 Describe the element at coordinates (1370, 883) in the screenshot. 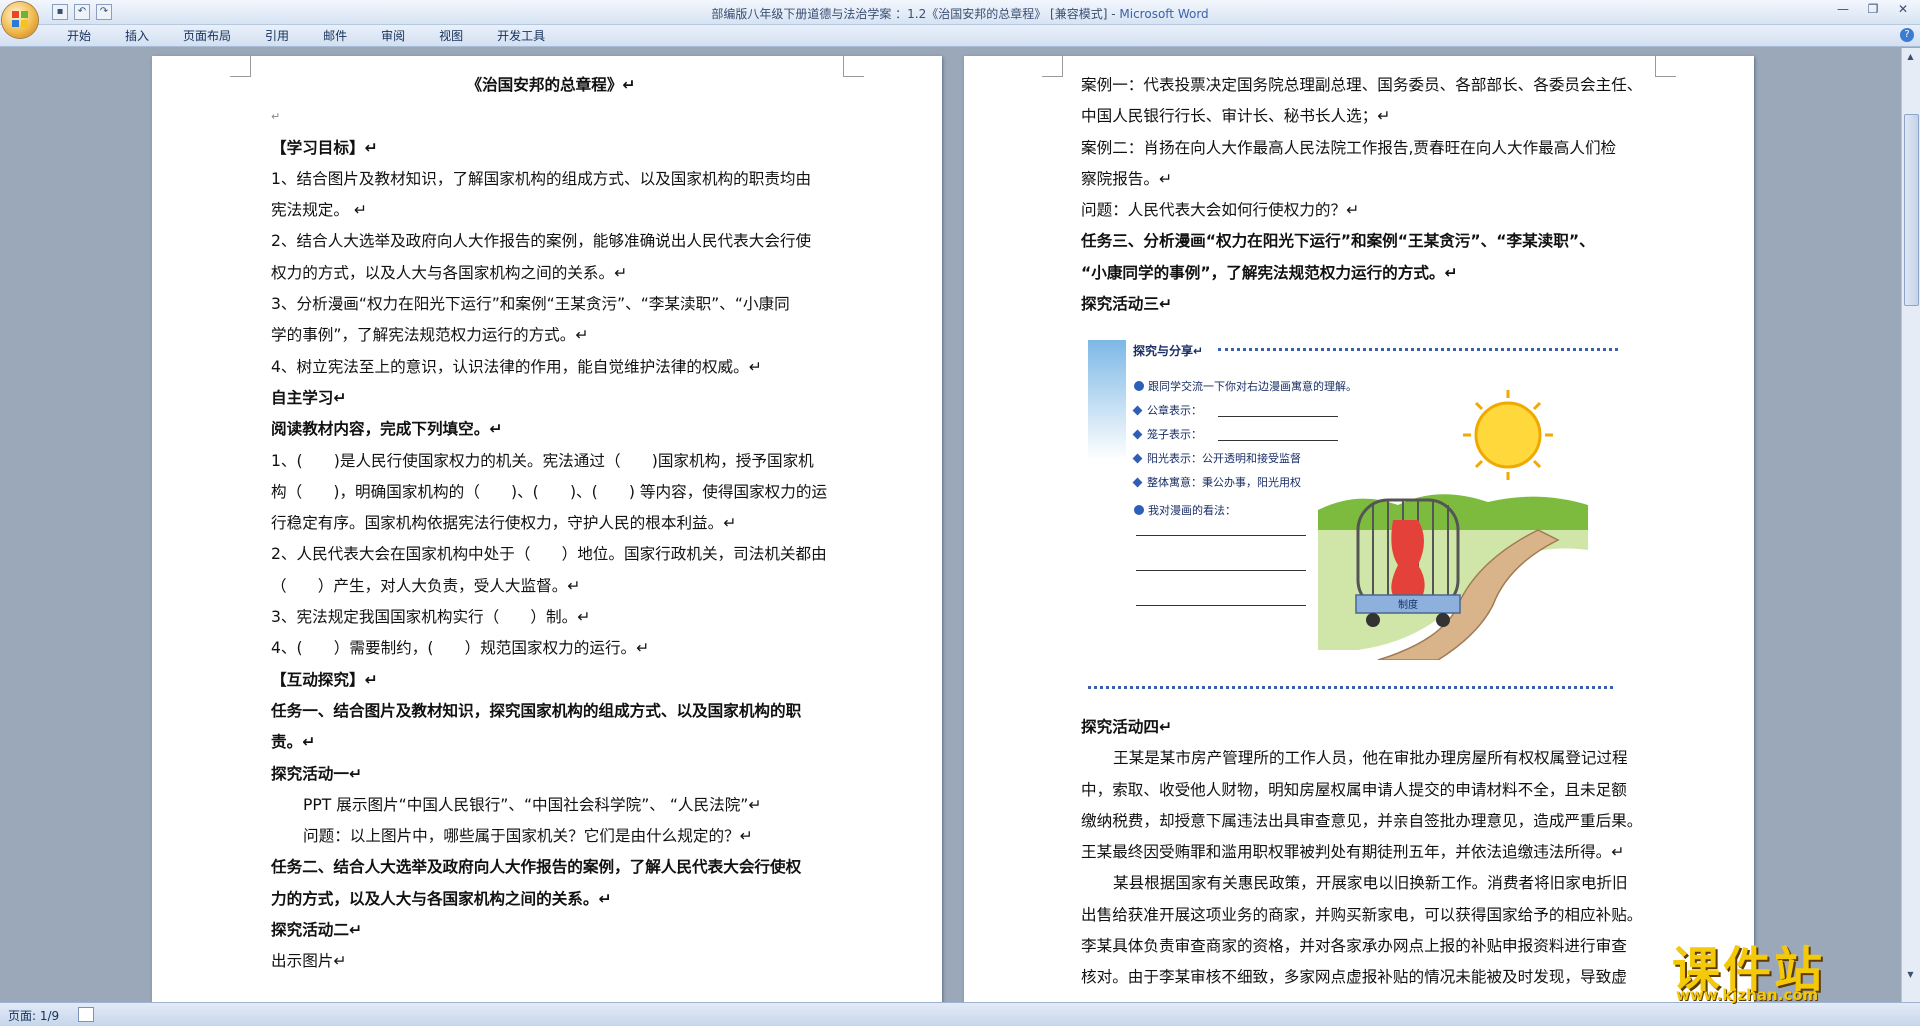

I see `text-line: 某县根据国家有关惠民政策，开展家电以旧换新工作。消费者将旧家电折旧` at that location.